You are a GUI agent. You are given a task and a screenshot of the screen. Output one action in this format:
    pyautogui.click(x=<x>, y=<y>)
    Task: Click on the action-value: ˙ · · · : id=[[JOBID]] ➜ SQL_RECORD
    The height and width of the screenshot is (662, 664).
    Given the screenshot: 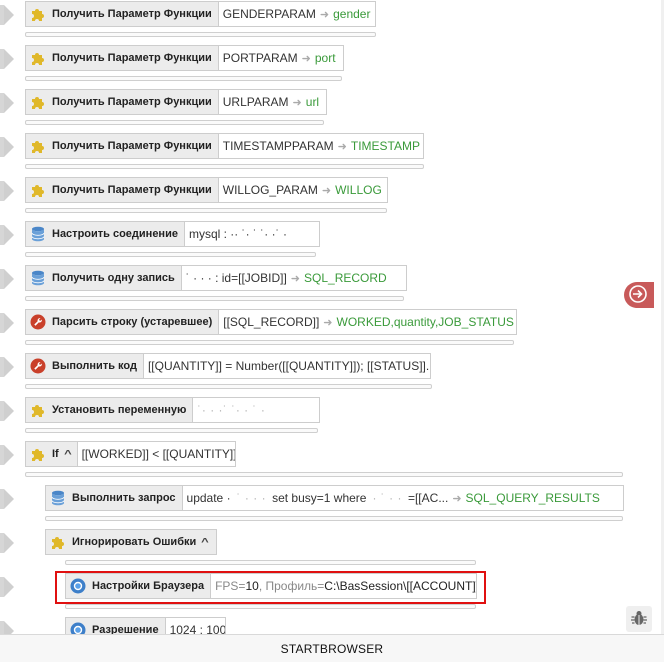 What is the action you would take?
    pyautogui.click(x=294, y=278)
    